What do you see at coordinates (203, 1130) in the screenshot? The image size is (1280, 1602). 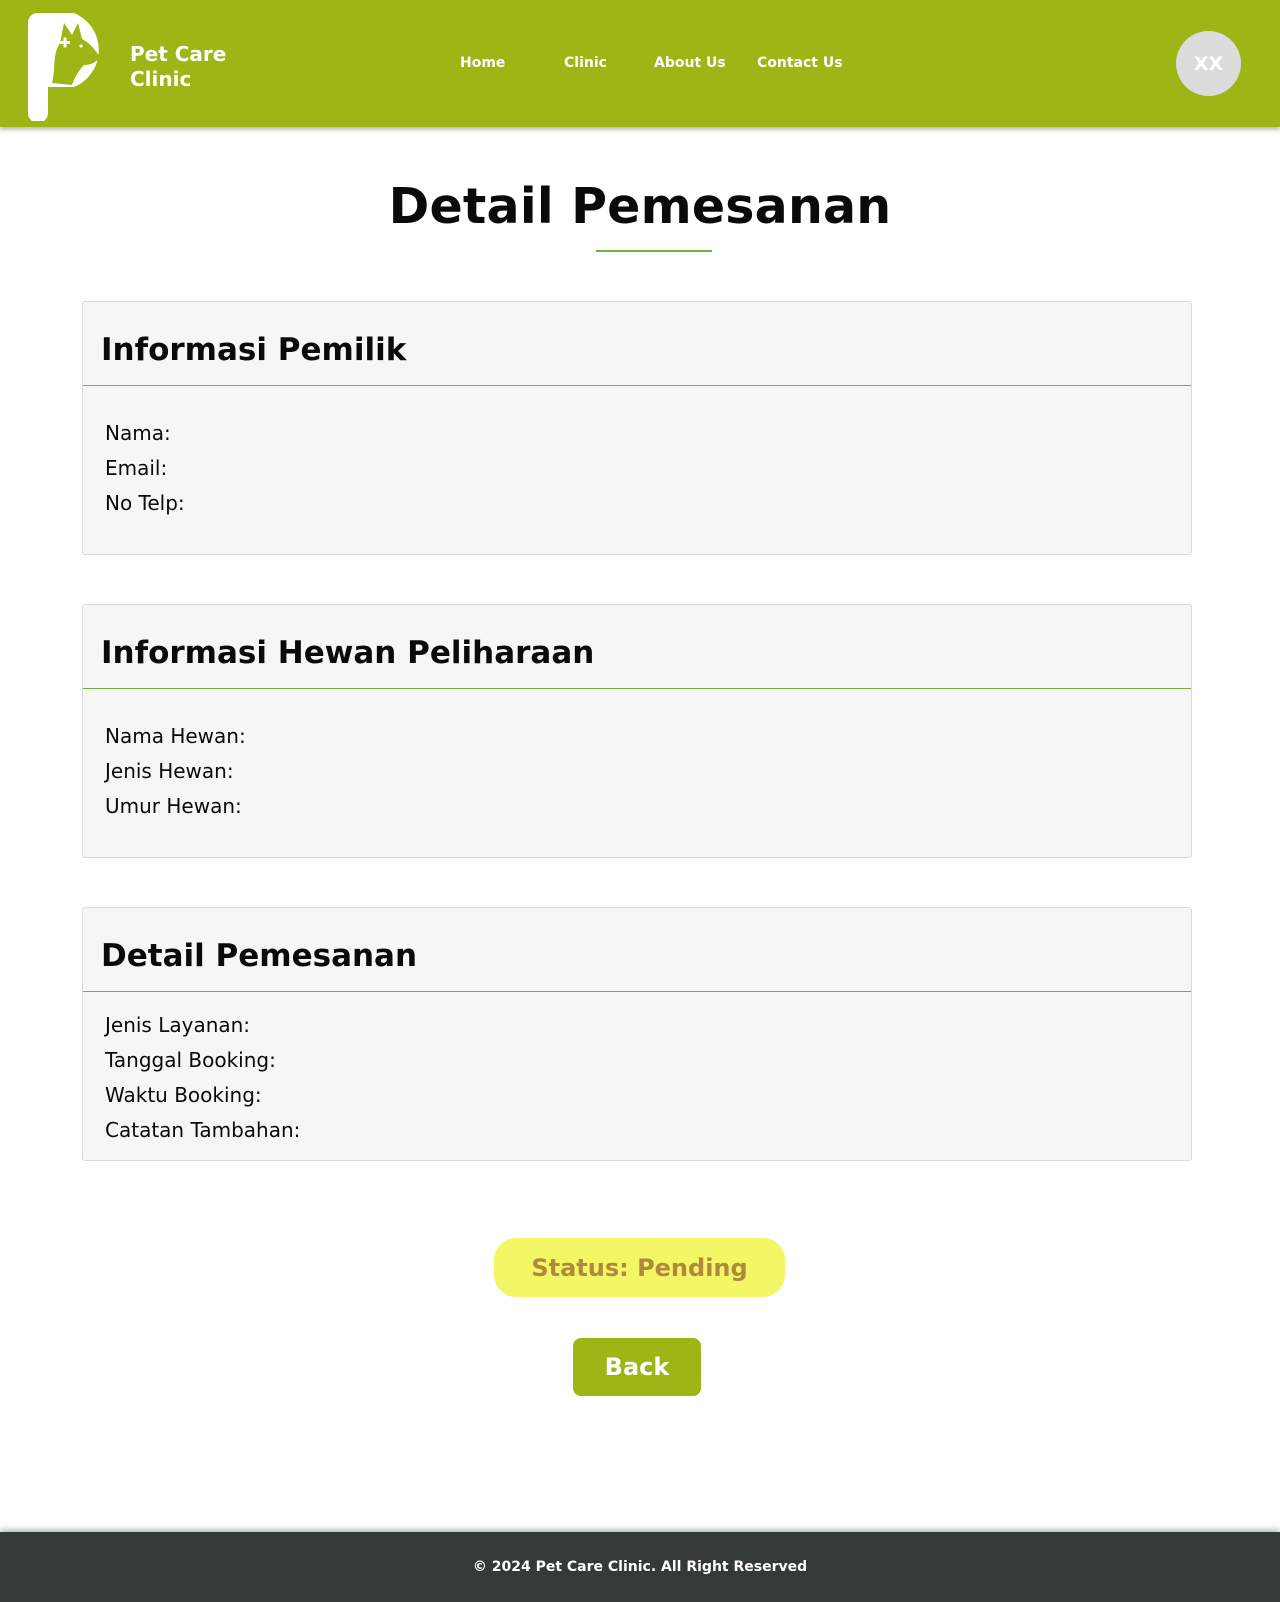 I see `field-label: Catatan Tambahan:` at bounding box center [203, 1130].